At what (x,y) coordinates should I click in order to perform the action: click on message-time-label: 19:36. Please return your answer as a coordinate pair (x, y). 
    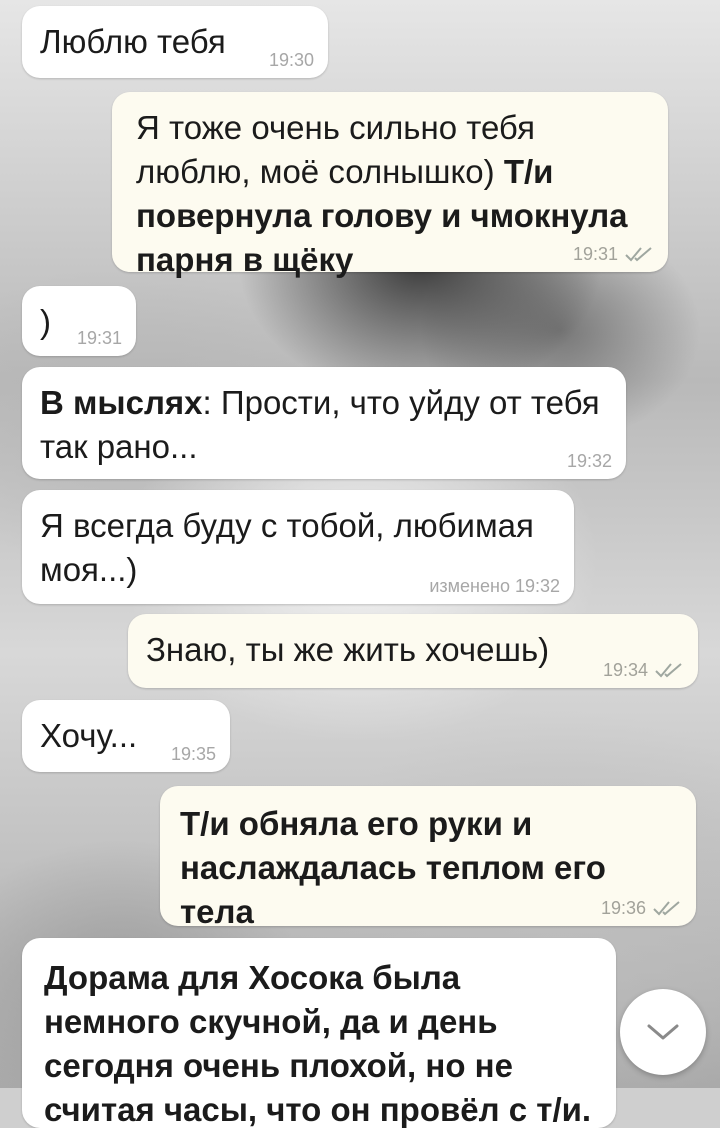
    Looking at the image, I should click on (623, 908).